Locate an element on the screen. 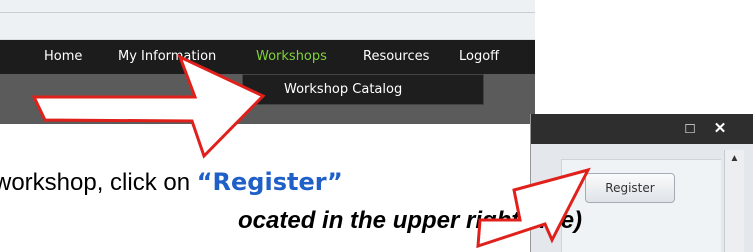 This screenshot has width=753, height=252. nav-resources: Resources is located at coordinates (396, 57).